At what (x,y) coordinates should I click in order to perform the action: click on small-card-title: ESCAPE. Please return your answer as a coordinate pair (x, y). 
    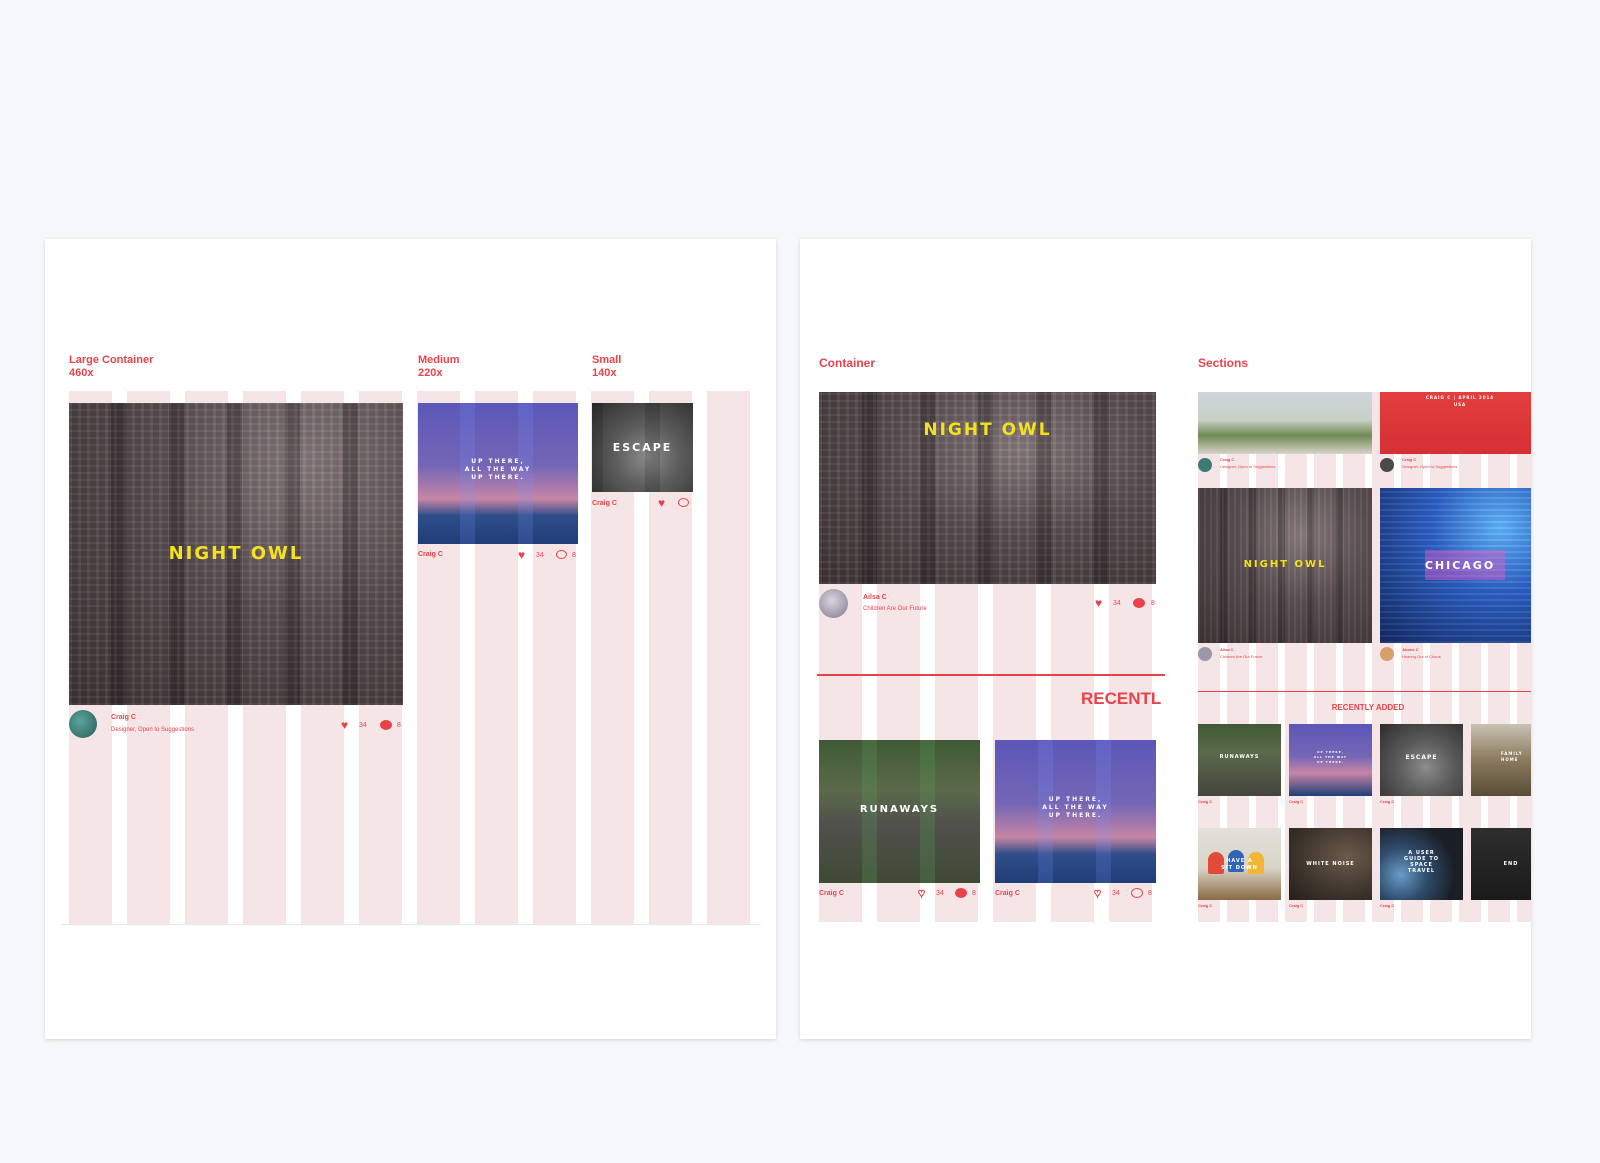
    Looking at the image, I should click on (642, 447).